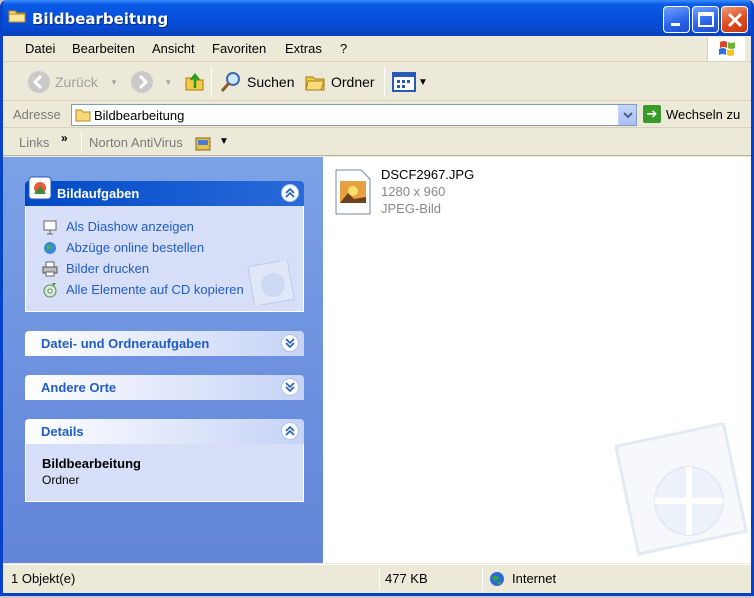 Image resolution: width=754 pixels, height=598 pixels. Describe the element at coordinates (377, 18) in the screenshot. I see `title-bar: Bildbearbeitung` at that location.